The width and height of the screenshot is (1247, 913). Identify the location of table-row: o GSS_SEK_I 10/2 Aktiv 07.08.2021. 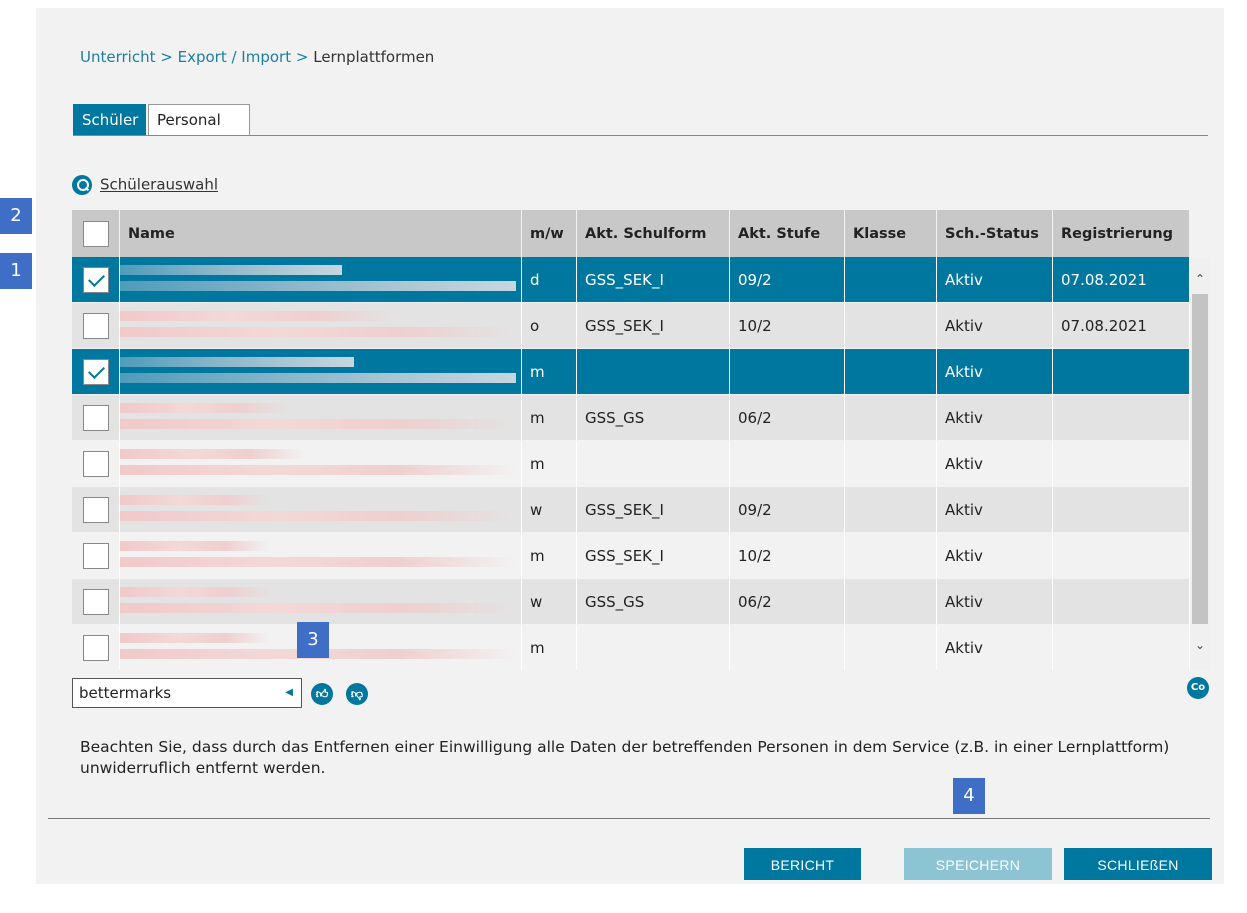
(631, 325).